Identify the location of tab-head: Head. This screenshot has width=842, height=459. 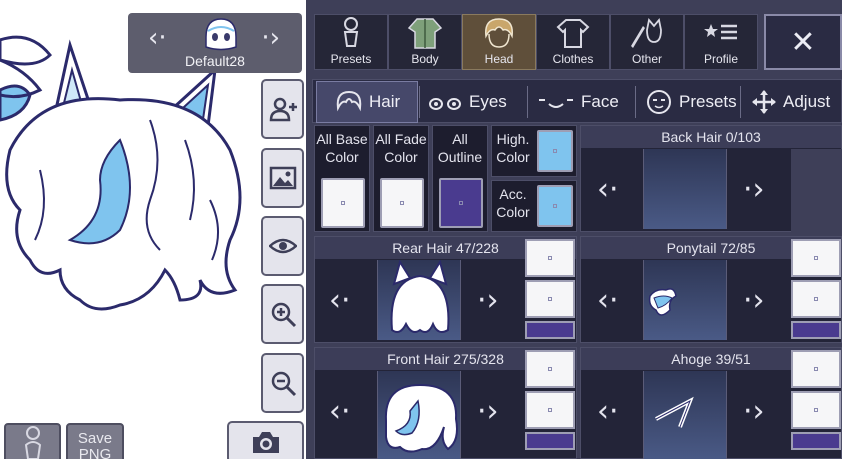
(499, 42).